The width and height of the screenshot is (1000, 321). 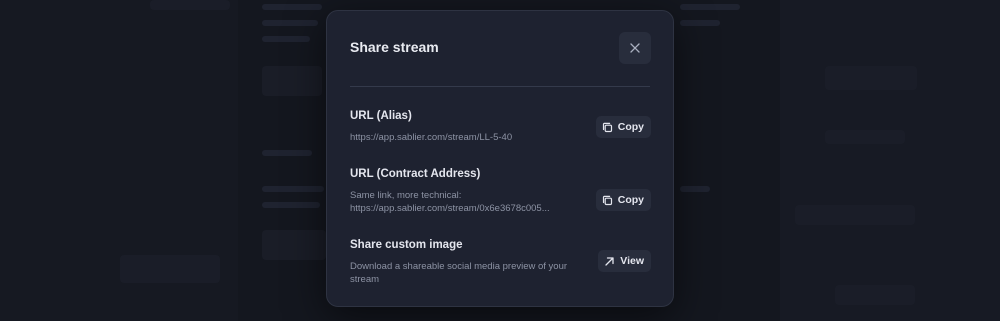 I want to click on row-description: https://app.sablier.com/stream/LL-5-40, so click(x=431, y=137).